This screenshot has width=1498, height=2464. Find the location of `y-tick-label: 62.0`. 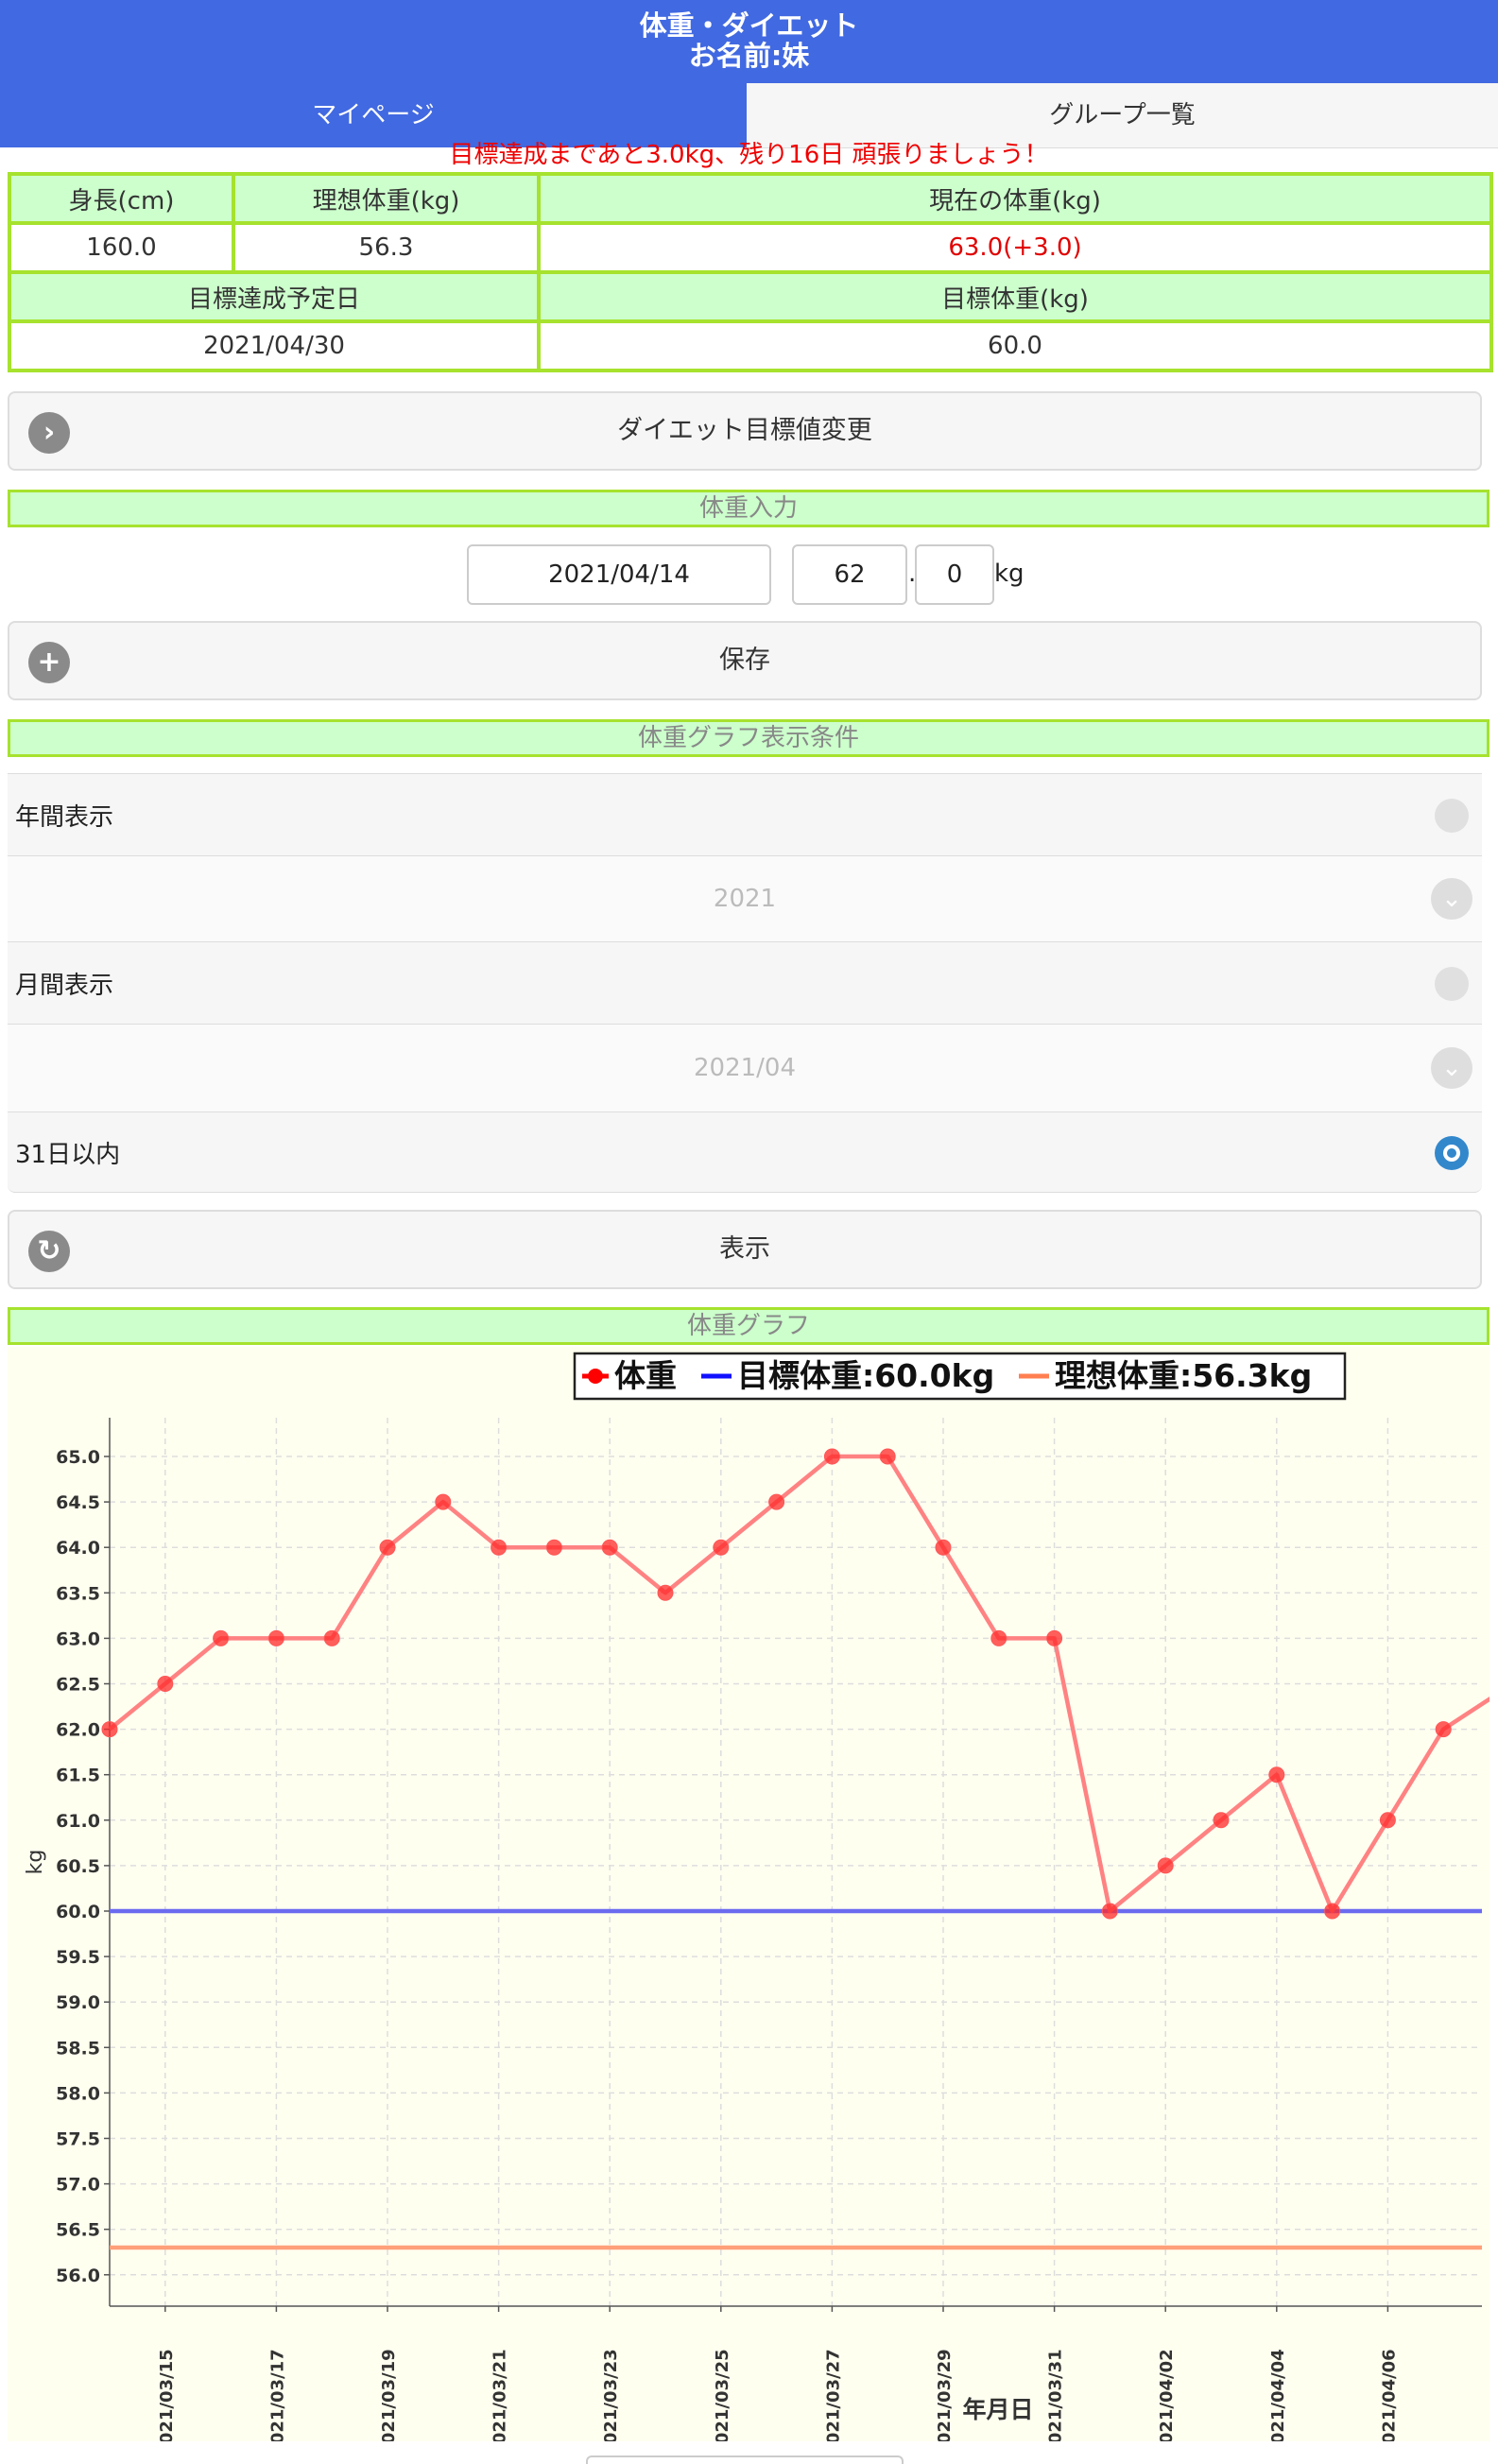

y-tick-label: 62.0 is located at coordinates (78, 1730).